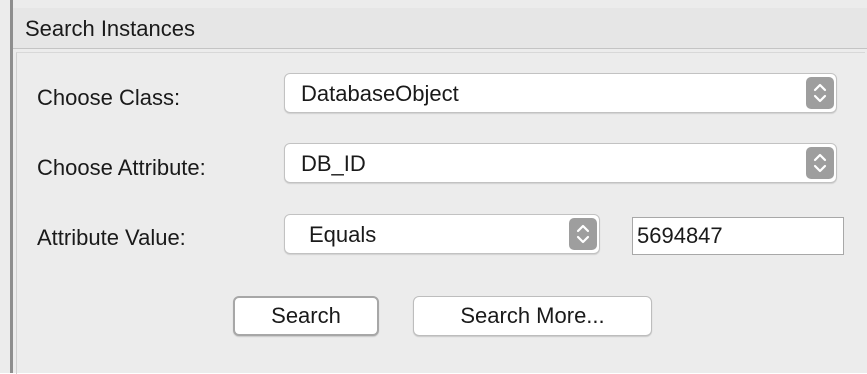 The height and width of the screenshot is (374, 867). What do you see at coordinates (560, 93) in the screenshot?
I see `class-select: DatabaseObject` at bounding box center [560, 93].